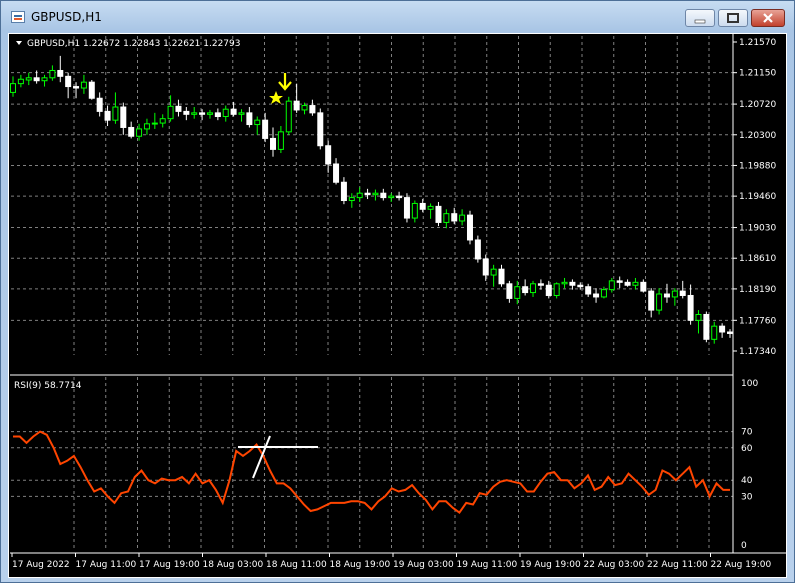 The image size is (795, 583). I want to click on rsi-panel-label: RSI(9) 58.7714, so click(48, 386).